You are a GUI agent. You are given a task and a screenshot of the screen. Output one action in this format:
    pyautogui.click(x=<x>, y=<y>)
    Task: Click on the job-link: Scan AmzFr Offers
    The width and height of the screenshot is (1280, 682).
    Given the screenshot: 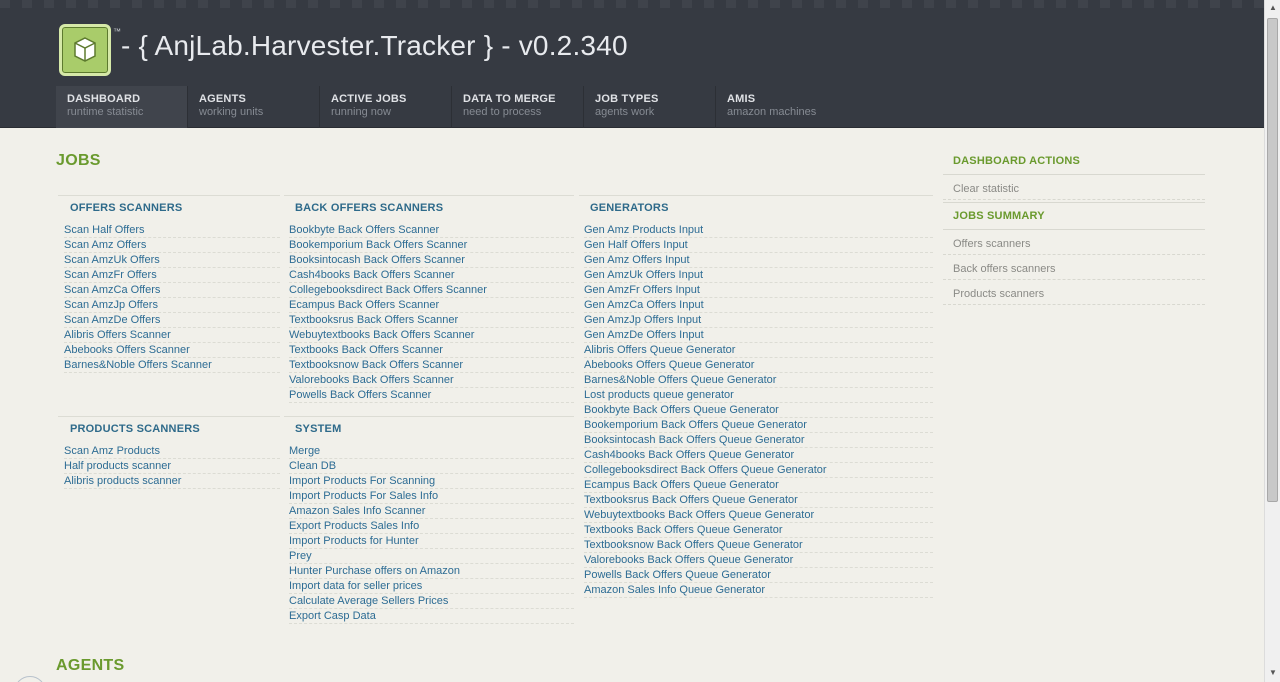 What is the action you would take?
    pyautogui.click(x=172, y=275)
    